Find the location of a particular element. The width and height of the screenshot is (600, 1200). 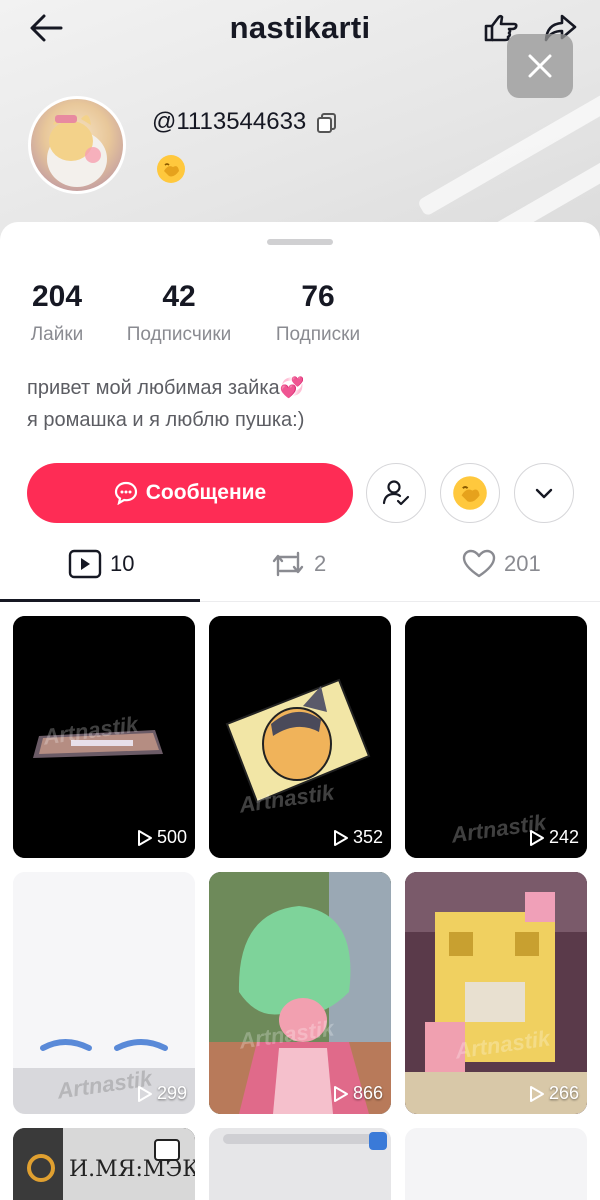

chevron-down-icon is located at coordinates (544, 493).